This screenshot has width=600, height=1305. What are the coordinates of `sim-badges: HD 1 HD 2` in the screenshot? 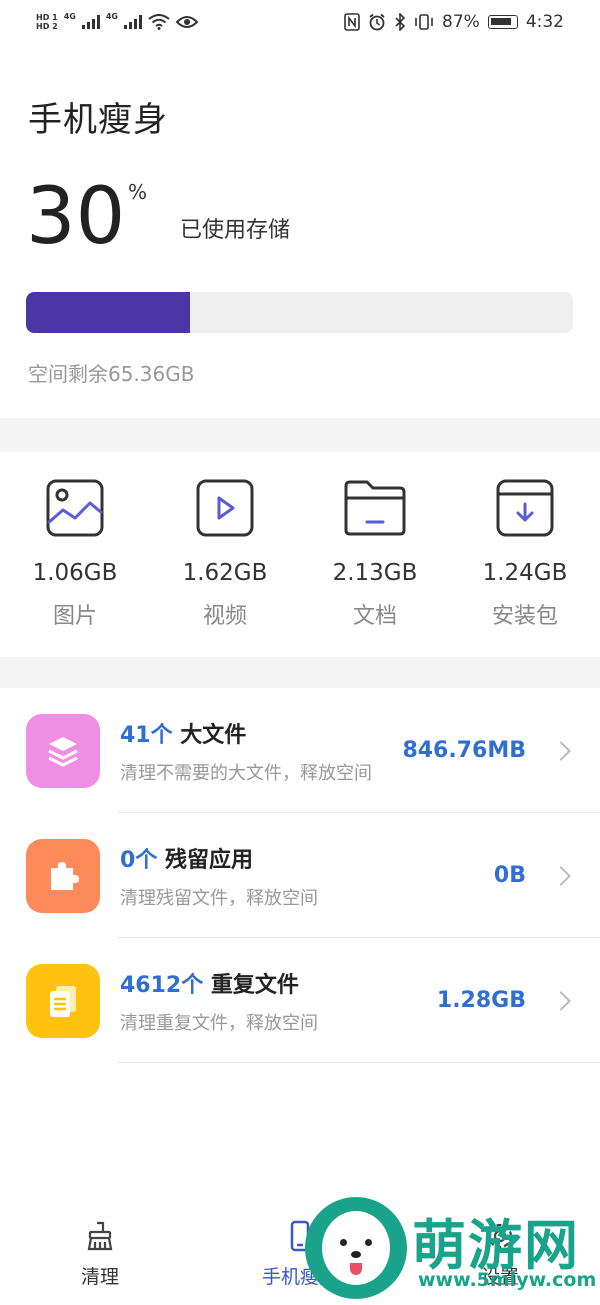 It's located at (47, 22).